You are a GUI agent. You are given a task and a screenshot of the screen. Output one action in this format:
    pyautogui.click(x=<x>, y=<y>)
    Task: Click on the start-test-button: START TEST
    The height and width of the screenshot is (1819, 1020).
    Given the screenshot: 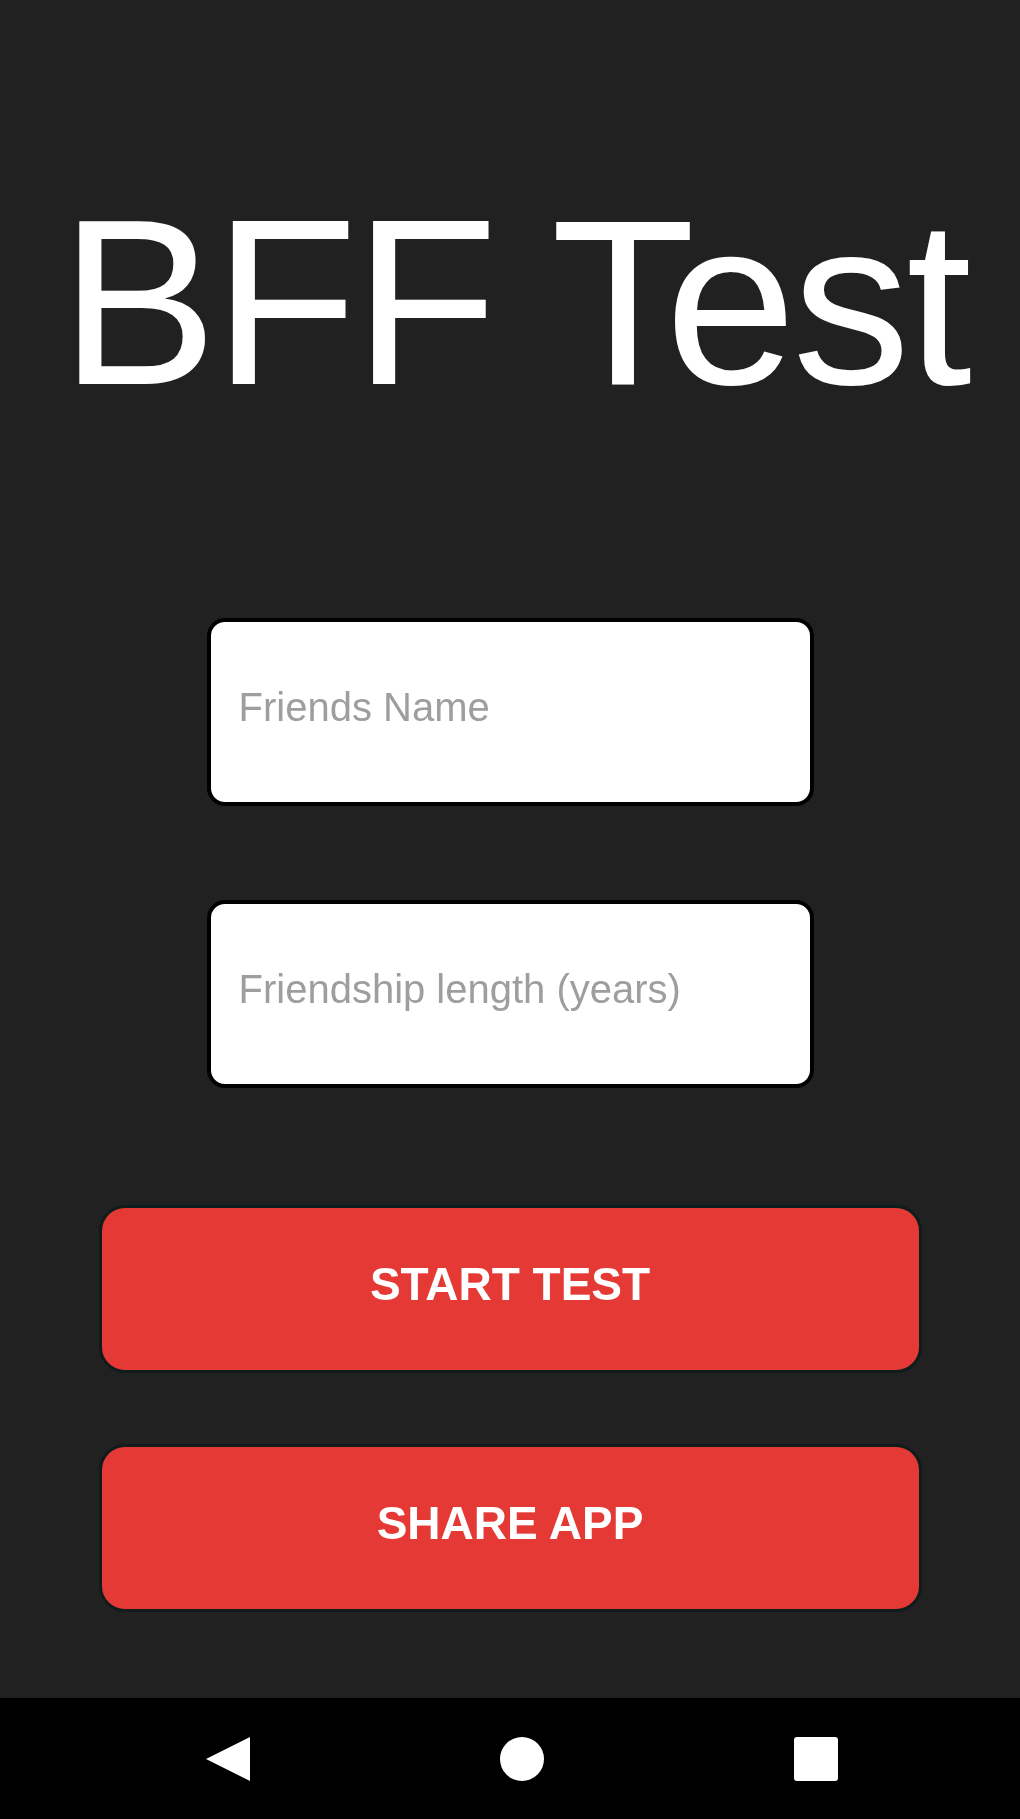 What is the action you would take?
    pyautogui.click(x=510, y=1289)
    